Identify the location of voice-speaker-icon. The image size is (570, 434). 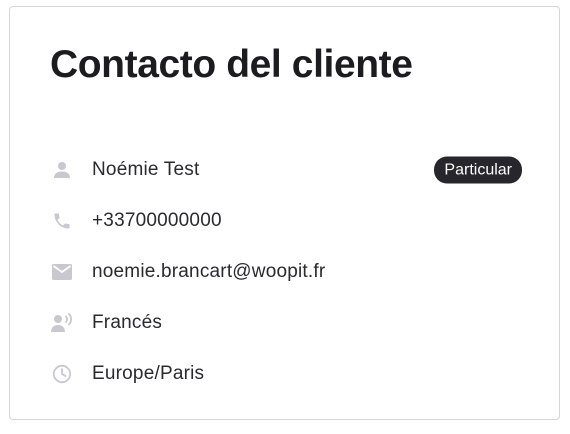
(62, 323).